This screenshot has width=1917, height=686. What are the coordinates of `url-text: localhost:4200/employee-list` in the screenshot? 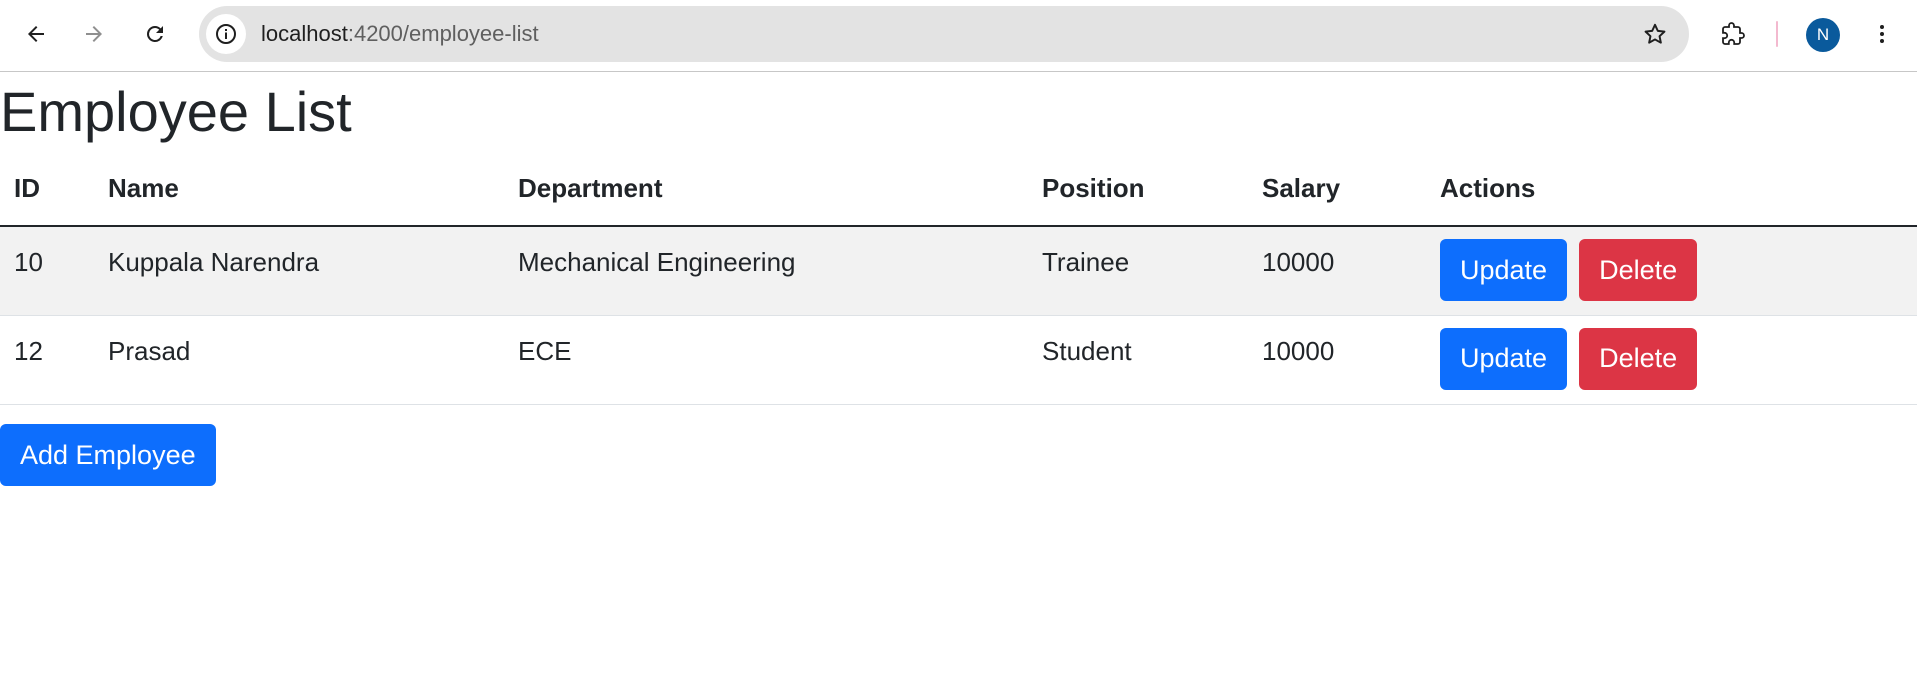 It's located at (400, 34).